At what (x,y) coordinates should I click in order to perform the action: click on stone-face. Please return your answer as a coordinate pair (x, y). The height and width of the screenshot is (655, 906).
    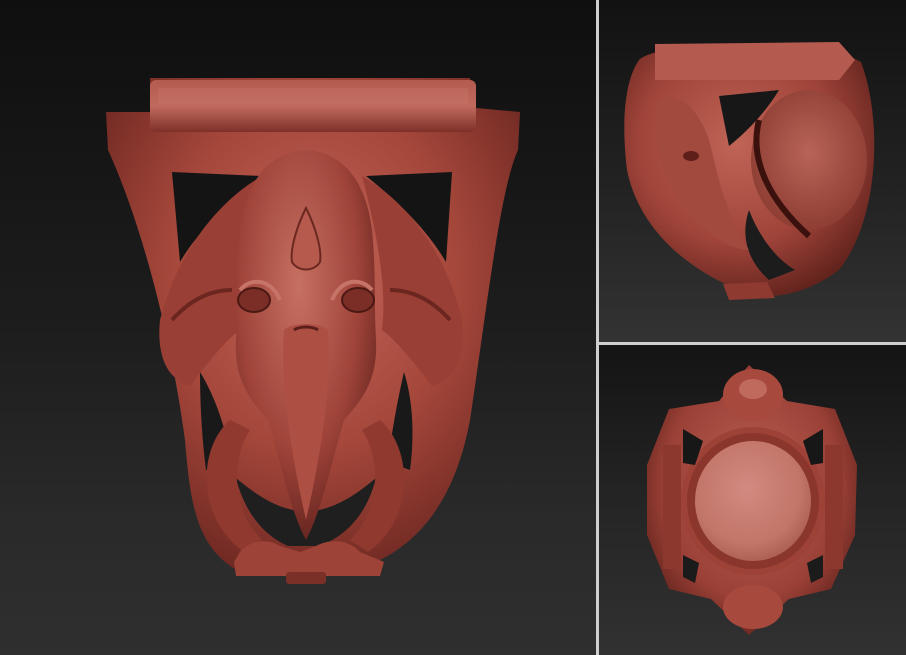
    Looking at the image, I should click on (753, 501).